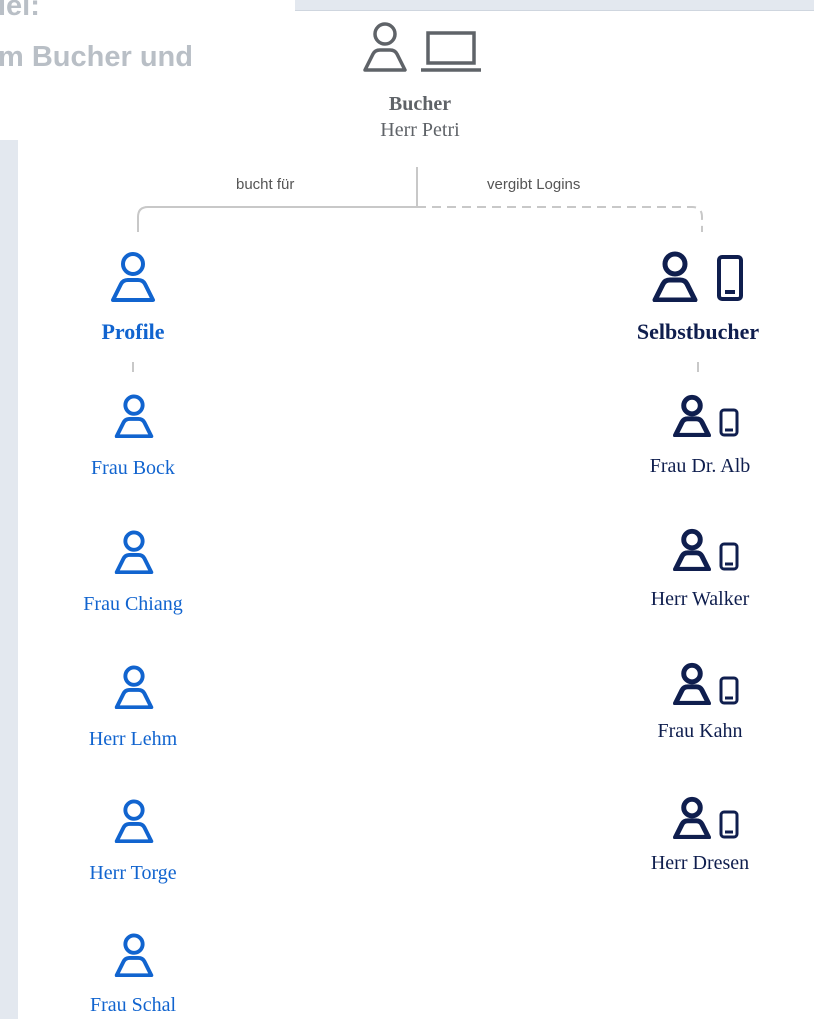 The image size is (814, 1019). Describe the element at coordinates (265, 184) in the screenshot. I see `connector-label-bucht-fuer: bucht für` at that location.